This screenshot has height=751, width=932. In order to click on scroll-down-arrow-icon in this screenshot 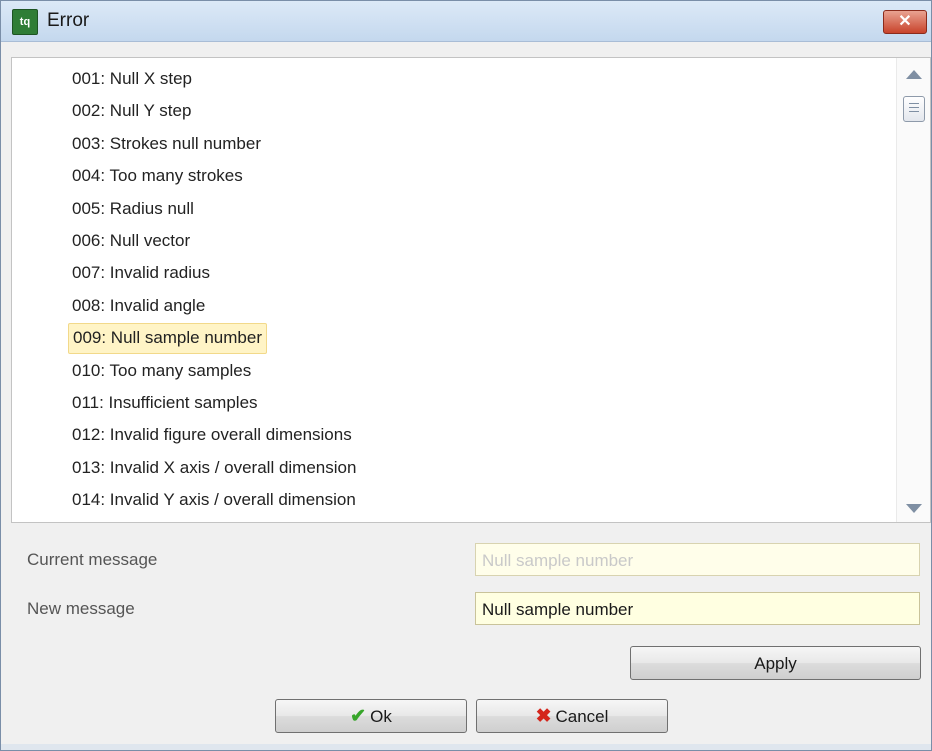, I will do `click(914, 508)`.